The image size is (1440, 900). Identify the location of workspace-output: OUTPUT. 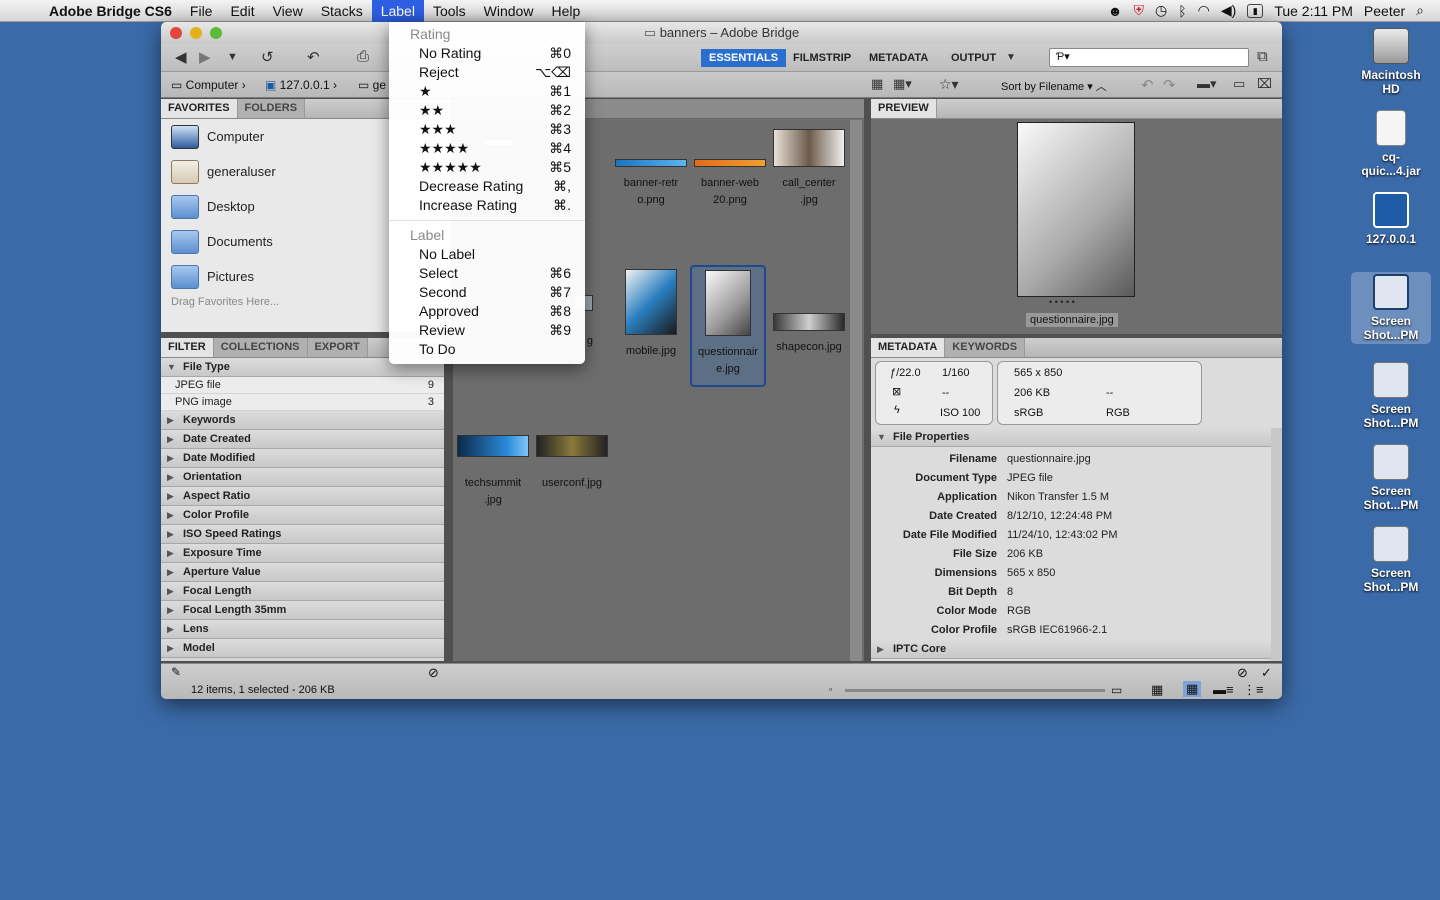
(973, 58).